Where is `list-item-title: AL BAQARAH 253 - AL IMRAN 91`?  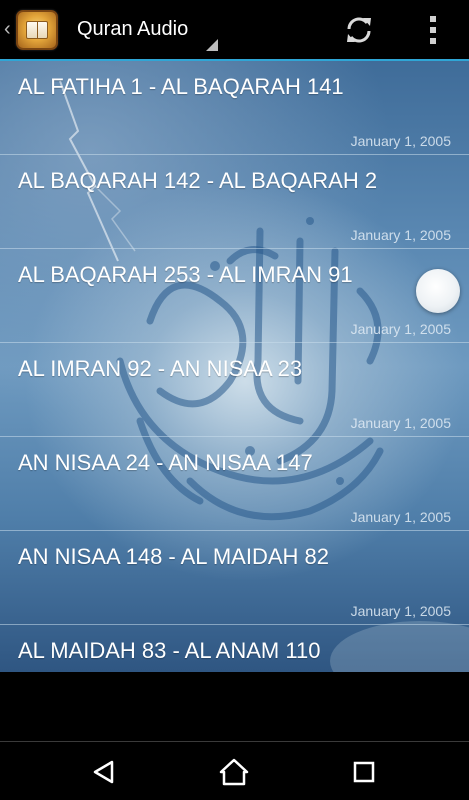
list-item-title: AL BAQARAH 253 - AL IMRAN 91 is located at coordinates (185, 274).